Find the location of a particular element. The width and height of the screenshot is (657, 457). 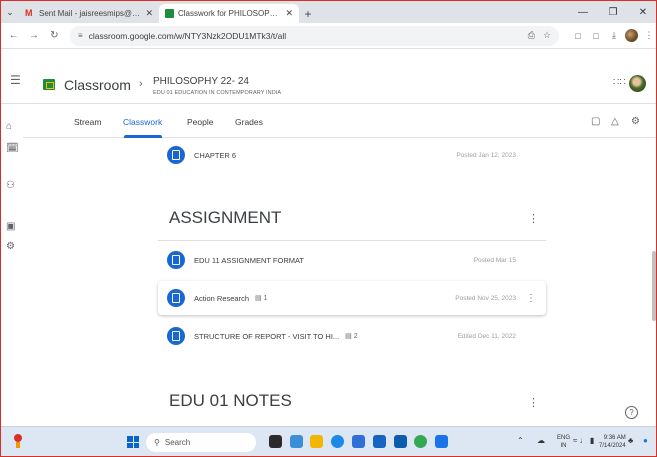

chevron-up-icon: ⌃ is located at coordinates (520, 440).